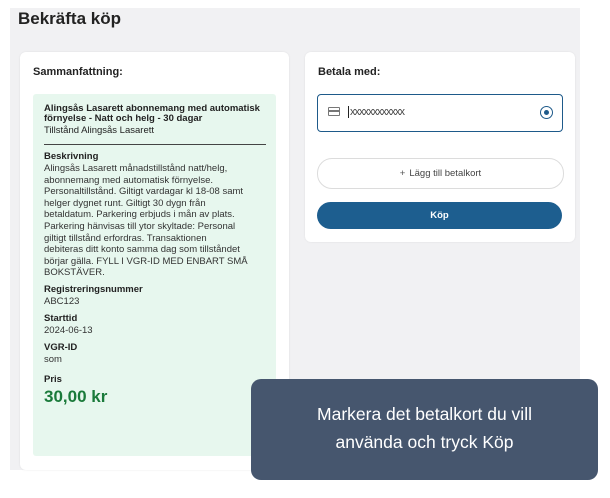  Describe the element at coordinates (68, 330) in the screenshot. I see `start-time-value: 2024-06-13` at that location.